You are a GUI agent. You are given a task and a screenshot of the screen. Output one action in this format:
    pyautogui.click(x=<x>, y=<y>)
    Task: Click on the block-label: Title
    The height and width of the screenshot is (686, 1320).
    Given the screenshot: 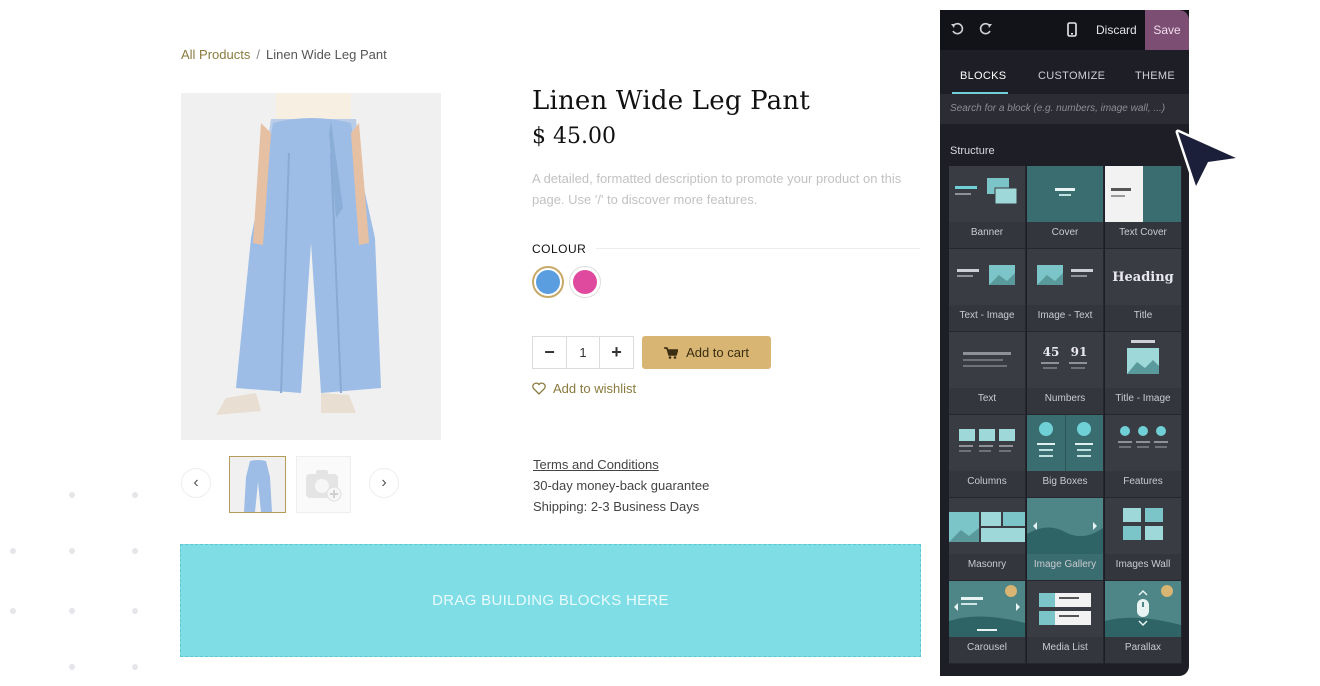 What is the action you would take?
    pyautogui.click(x=1143, y=315)
    